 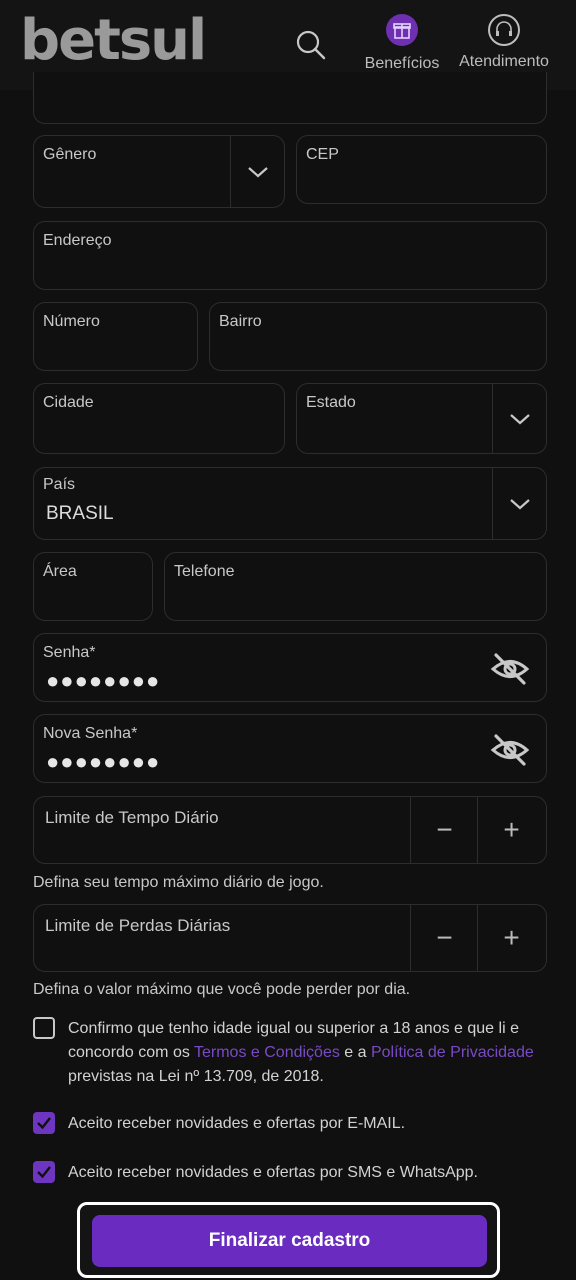 What do you see at coordinates (355, 586) in the screenshot?
I see `telefone-field: Telefone` at bounding box center [355, 586].